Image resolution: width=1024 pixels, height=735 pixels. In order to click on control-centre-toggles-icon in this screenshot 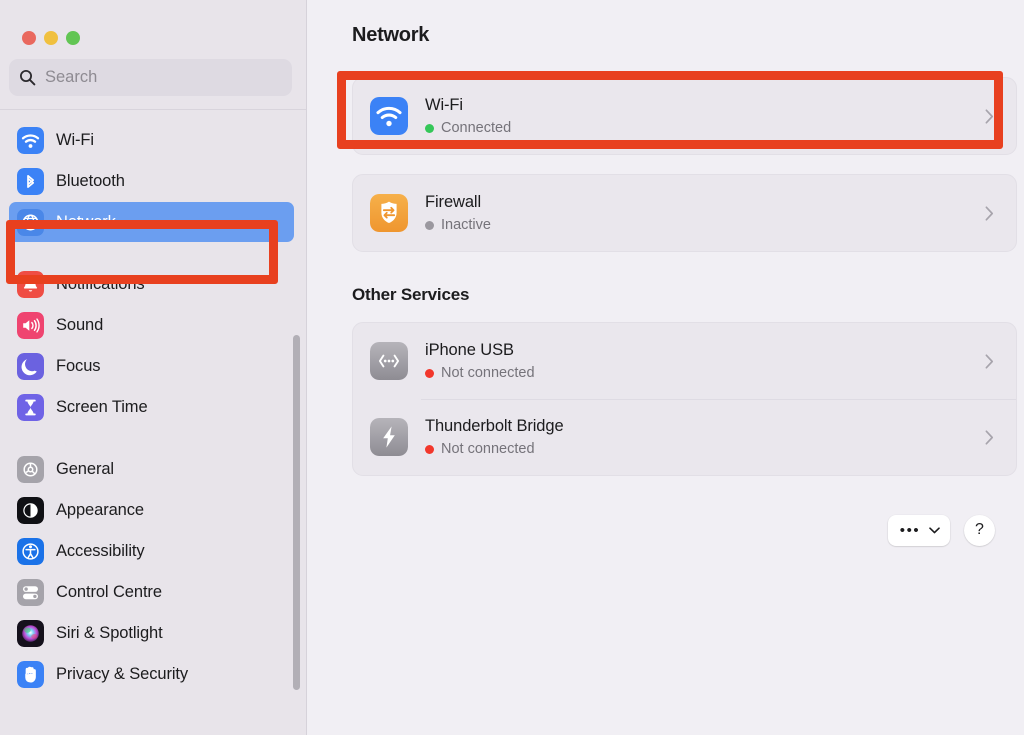, I will do `click(30, 592)`.